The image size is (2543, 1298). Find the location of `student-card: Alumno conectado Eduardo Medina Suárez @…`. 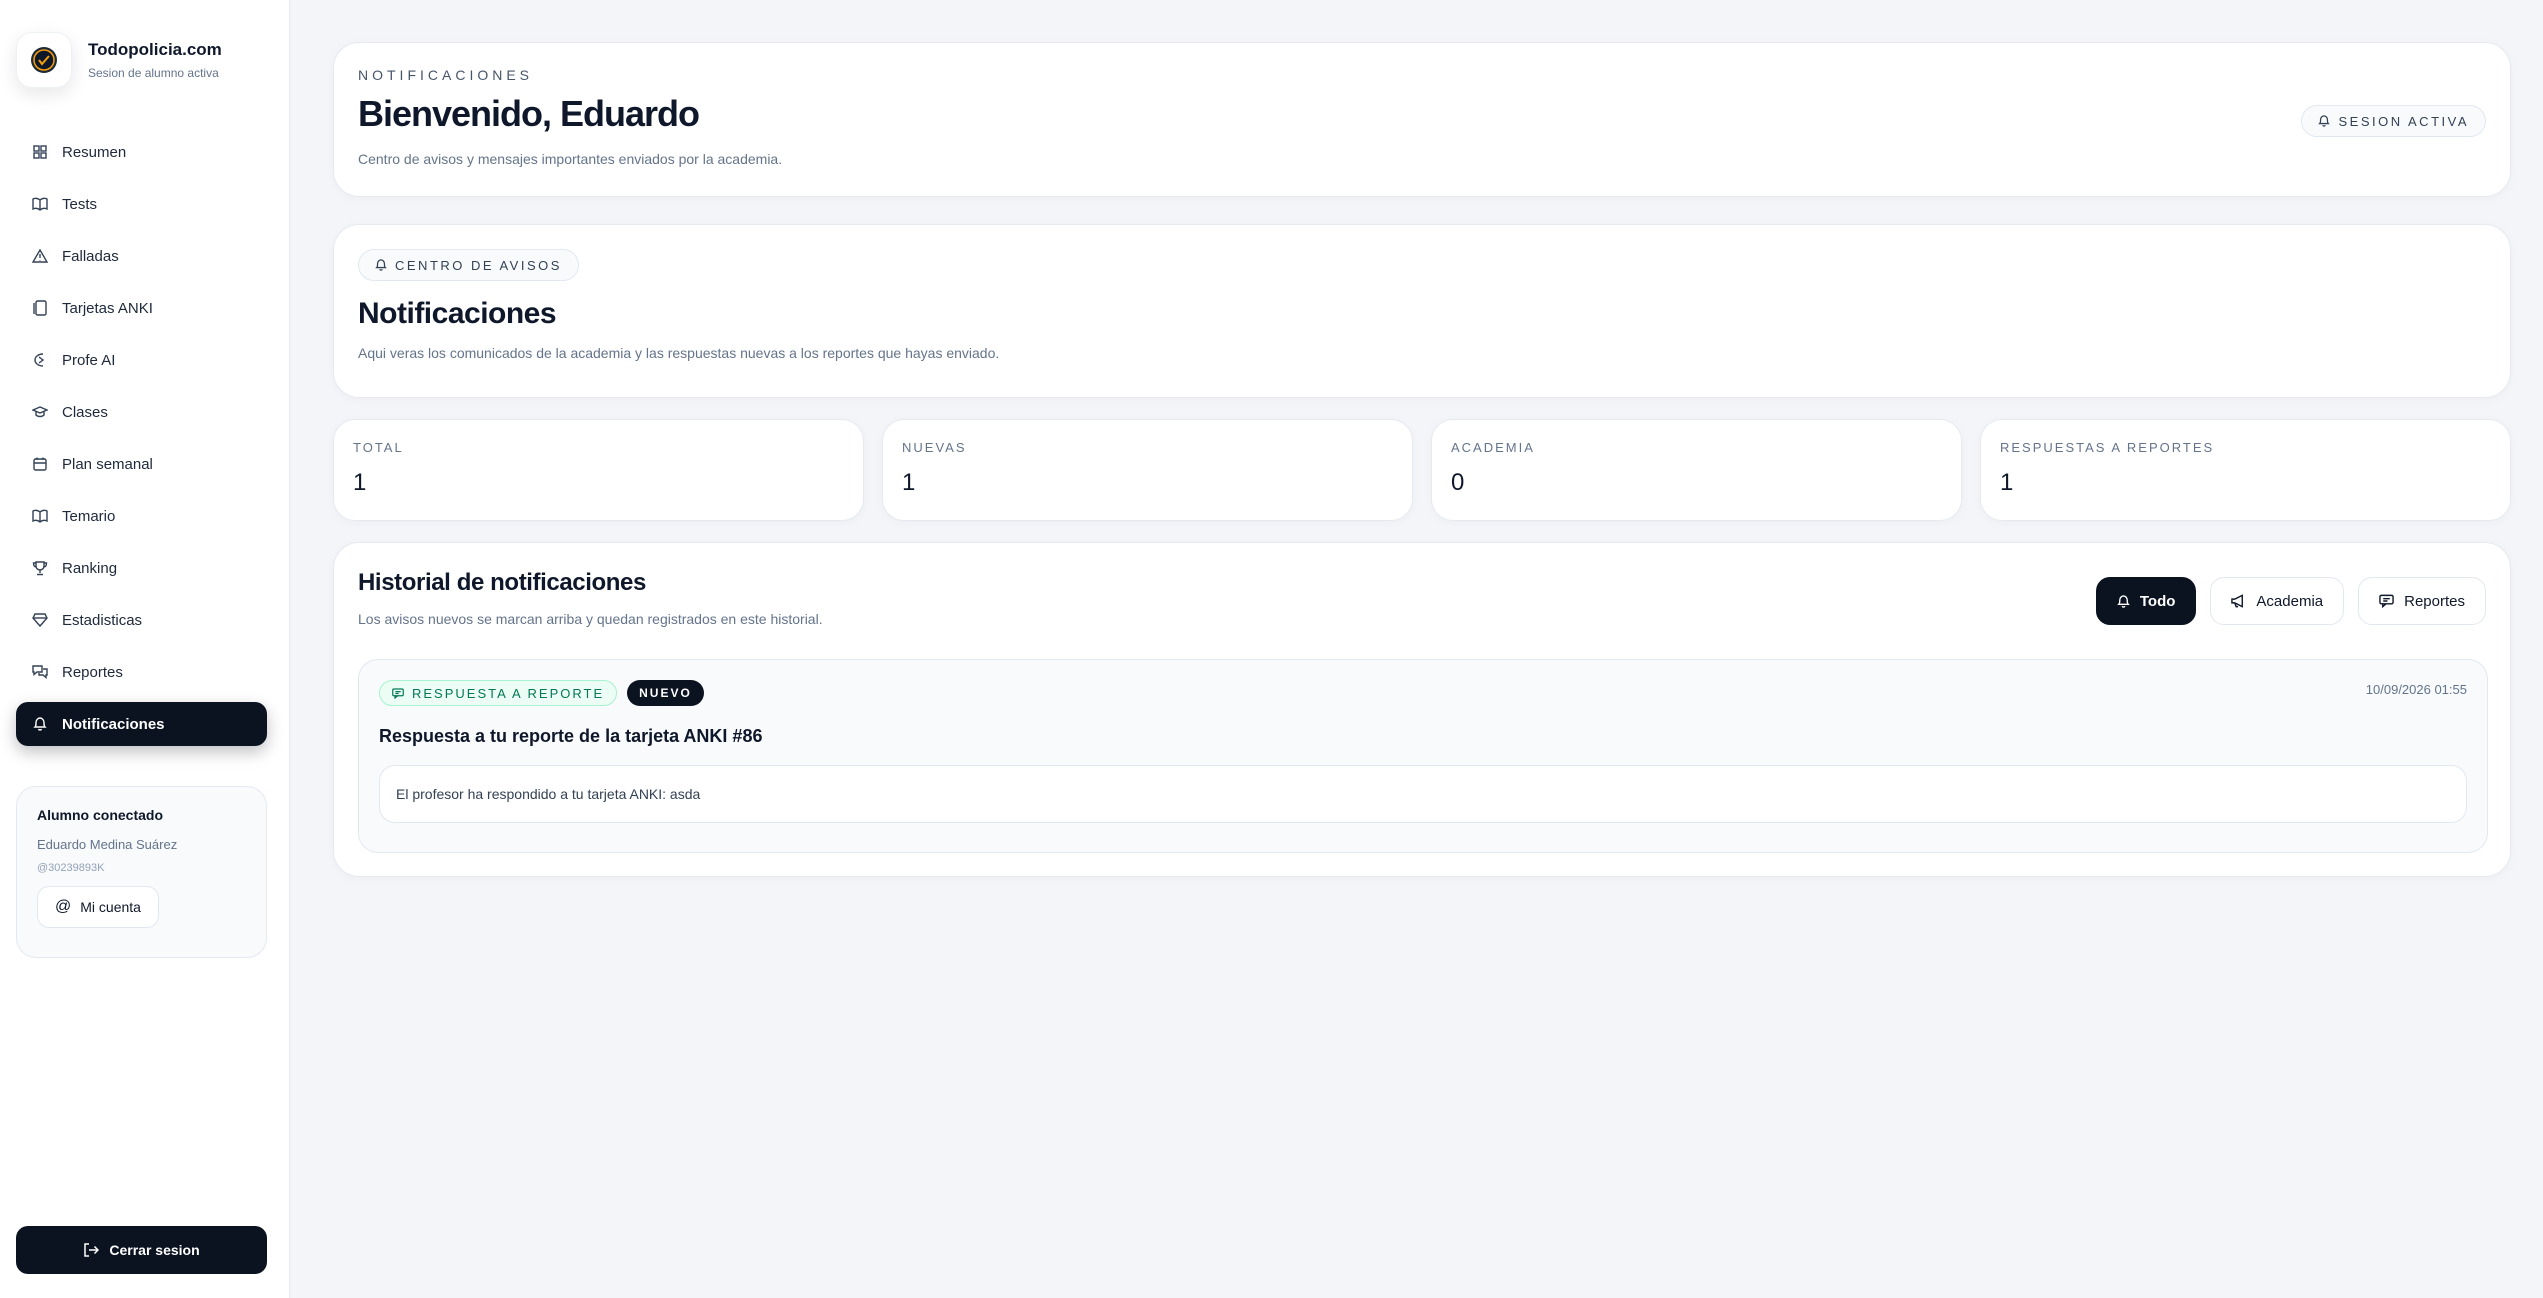

student-card: Alumno conectado Eduardo Medina Suárez @… is located at coordinates (141, 872).